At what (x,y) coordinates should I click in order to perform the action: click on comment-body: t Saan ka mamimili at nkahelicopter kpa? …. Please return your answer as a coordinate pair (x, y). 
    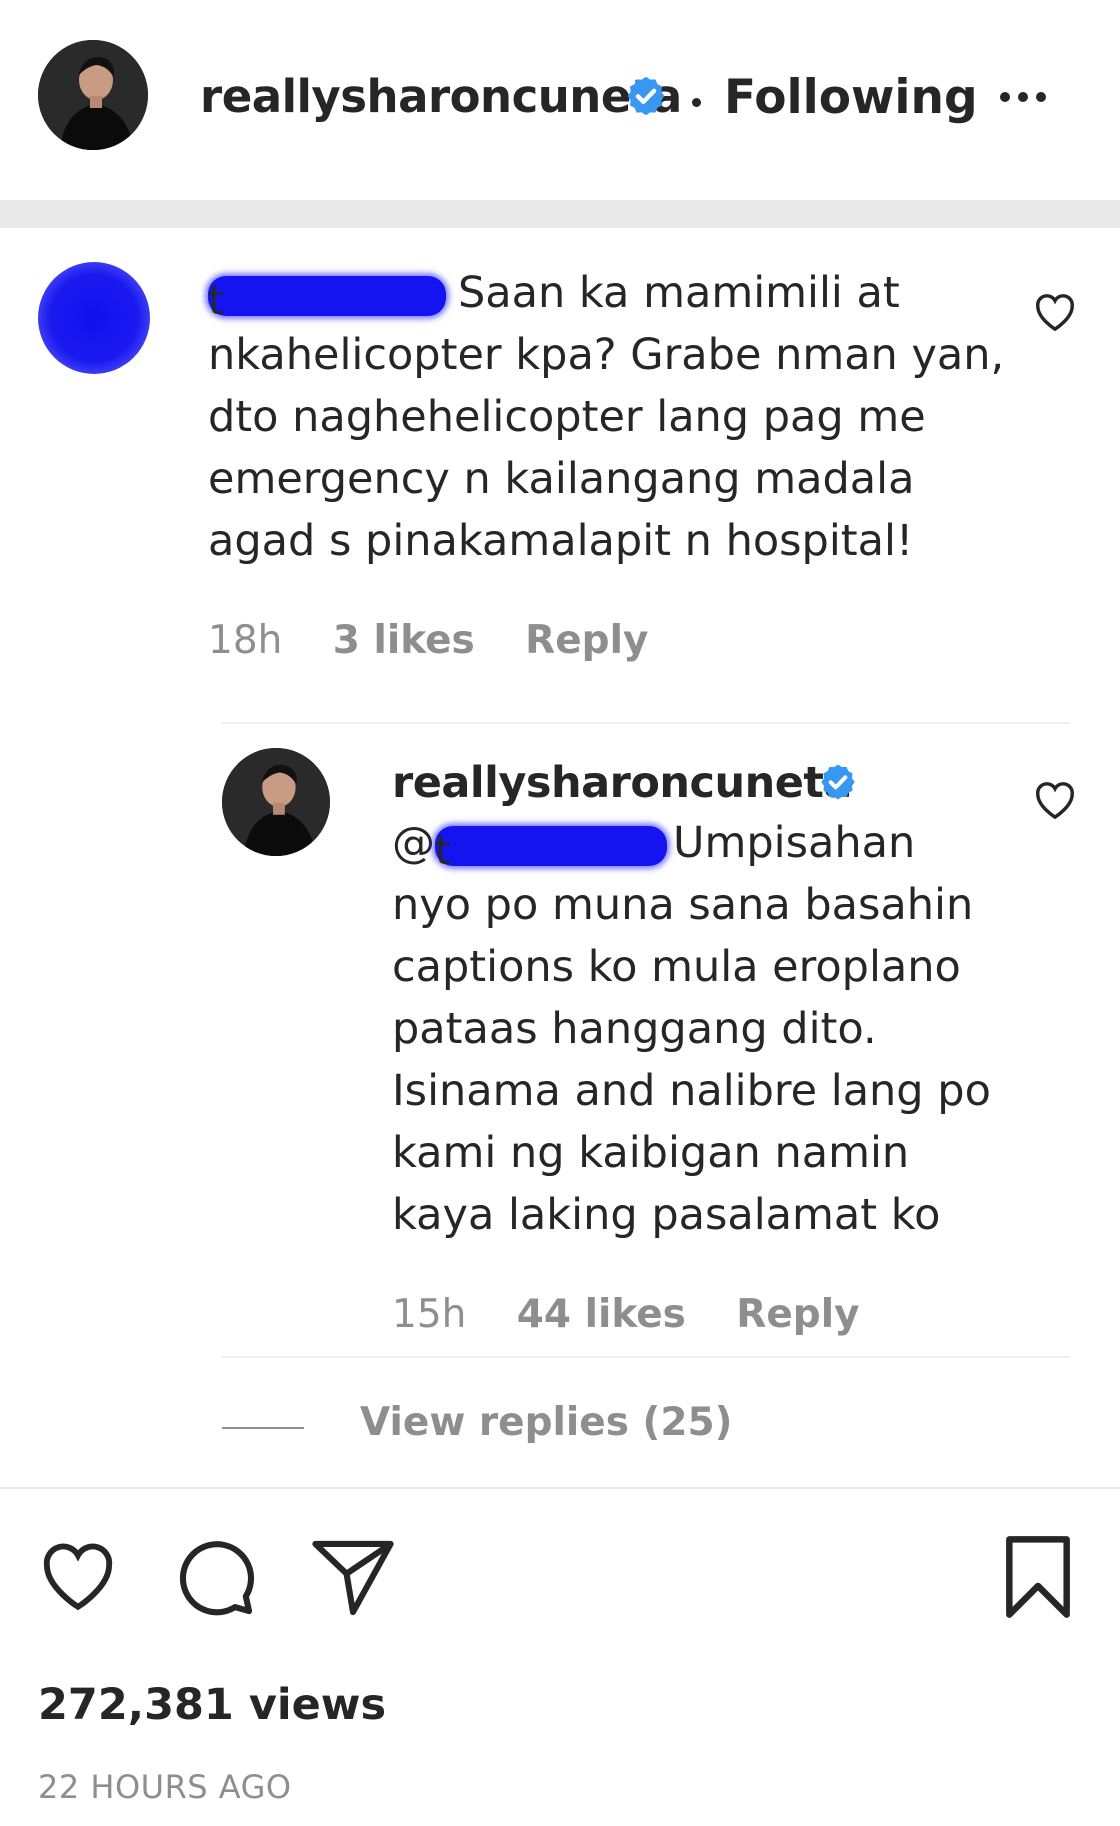
    Looking at the image, I should click on (606, 417).